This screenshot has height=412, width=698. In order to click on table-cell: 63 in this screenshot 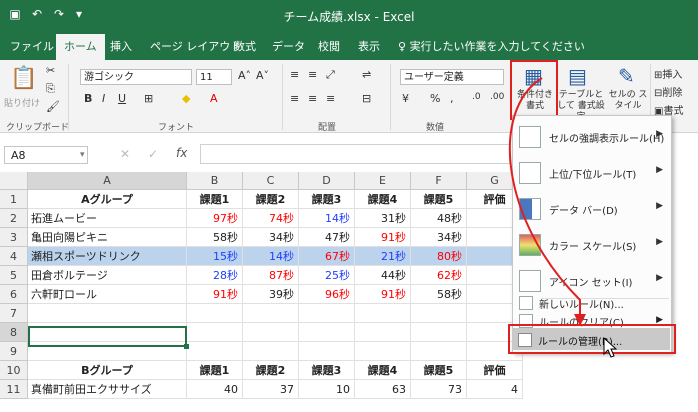, I will do `click(383, 389)`.